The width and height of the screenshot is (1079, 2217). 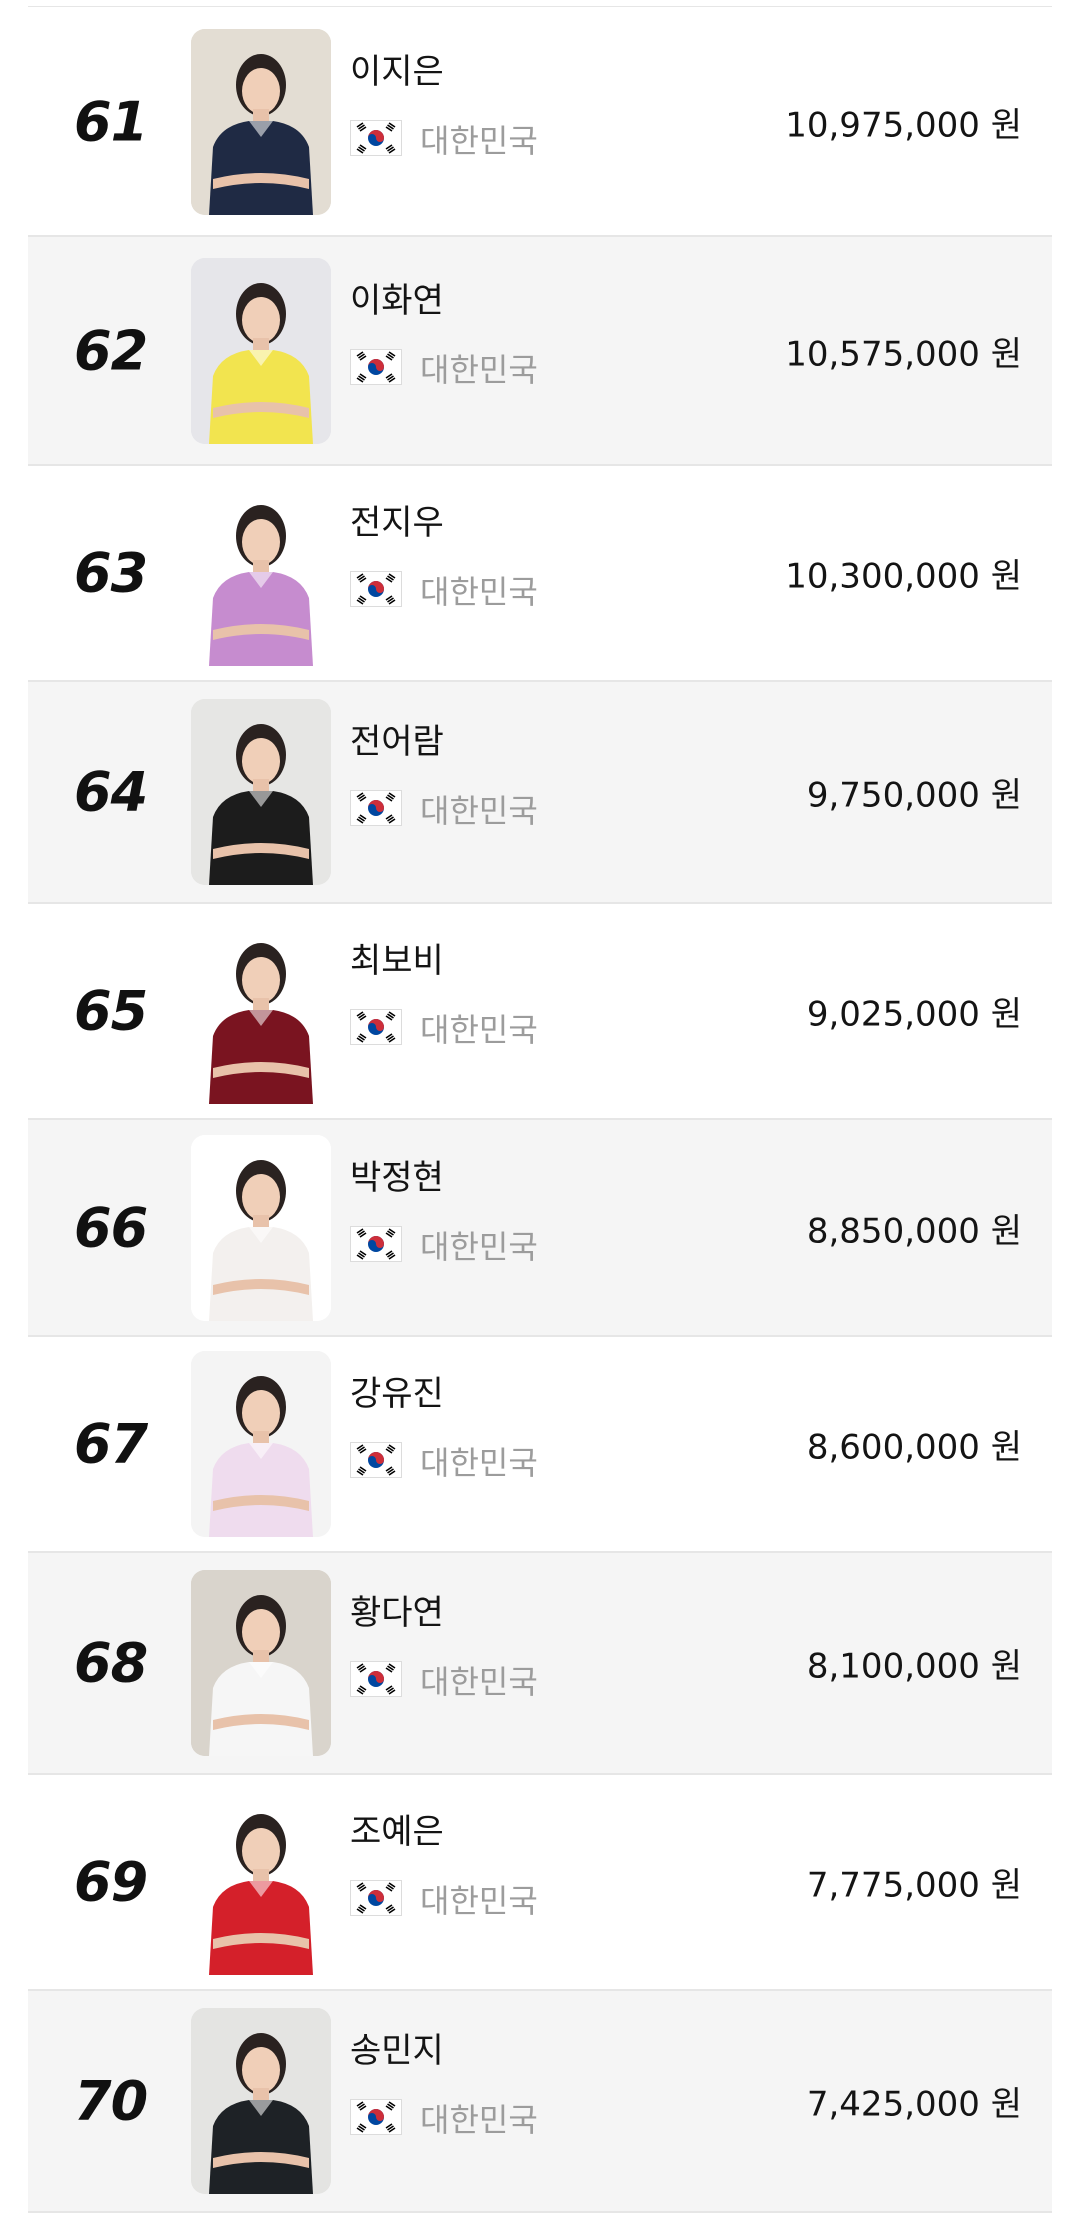 What do you see at coordinates (903, 354) in the screenshot?
I see `prize-money: 10,575,000 원` at bounding box center [903, 354].